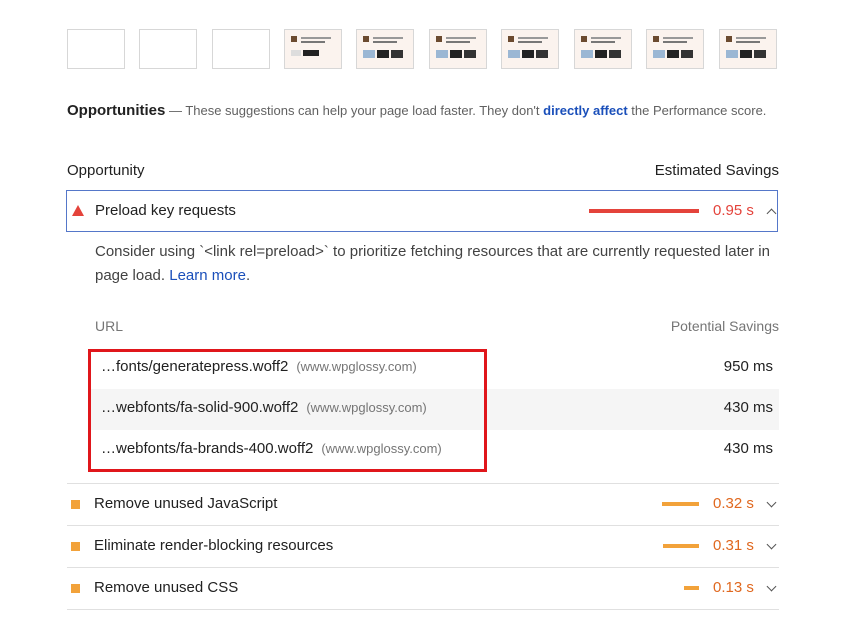 Image resolution: width=842 pixels, height=635 pixels. What do you see at coordinates (748, 366) in the screenshot?
I see `resource-savings: 950 ms` at bounding box center [748, 366].